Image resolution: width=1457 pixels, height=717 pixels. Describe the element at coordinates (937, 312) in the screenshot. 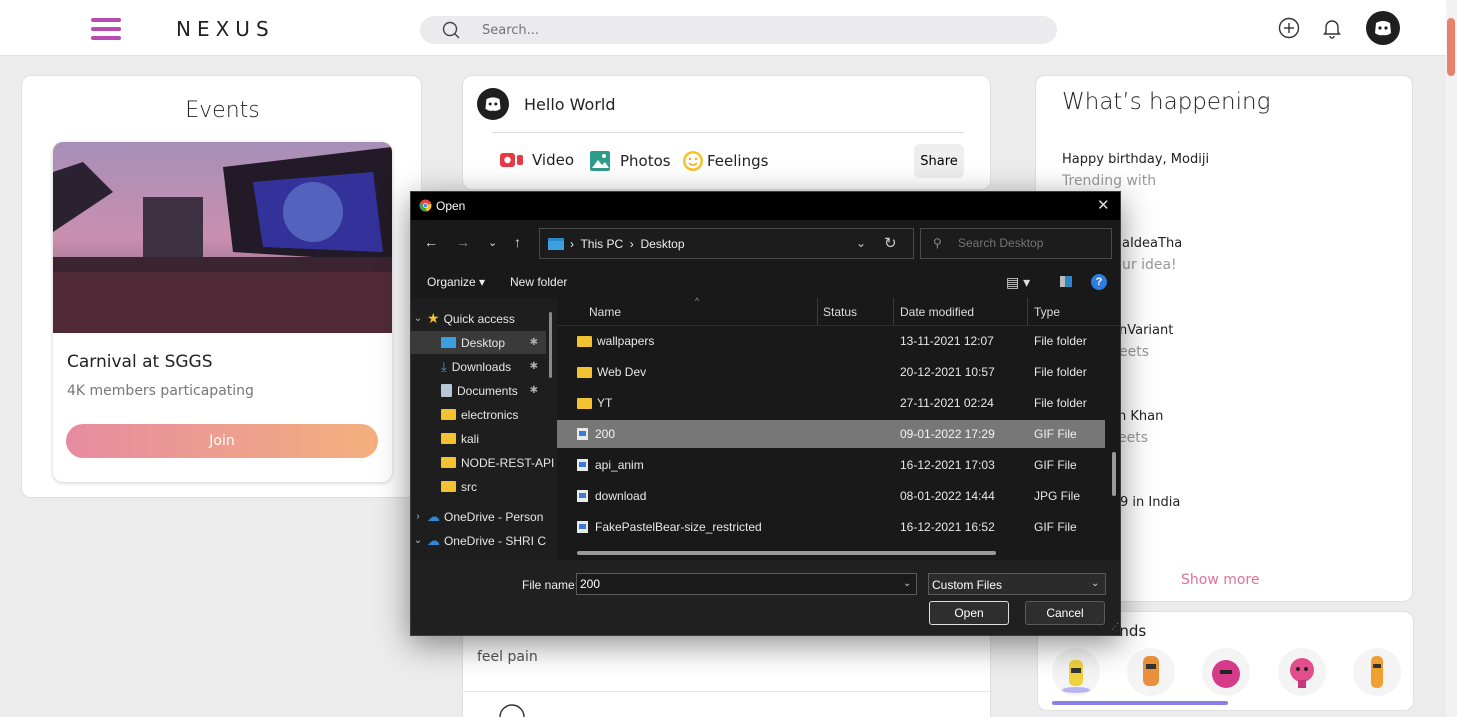

I see `column-date-modified: Date modified` at that location.